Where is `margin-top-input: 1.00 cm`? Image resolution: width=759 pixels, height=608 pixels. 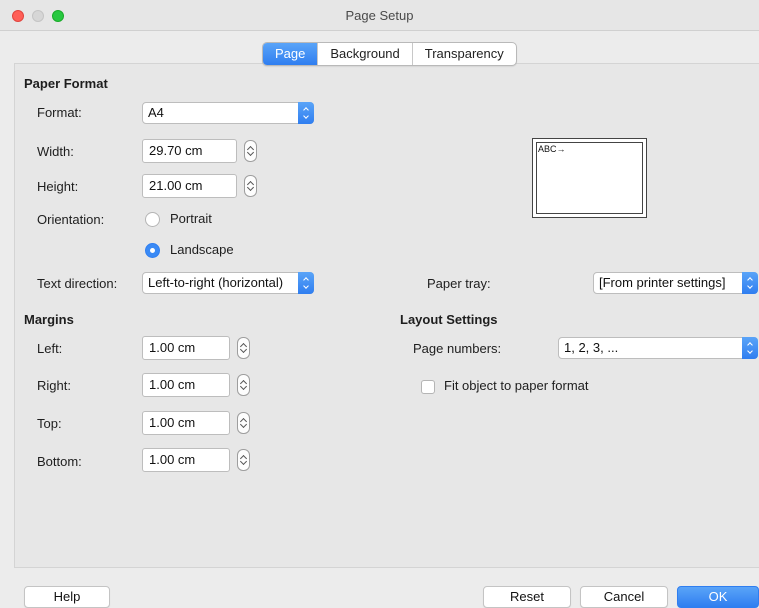
margin-top-input: 1.00 cm is located at coordinates (186, 423).